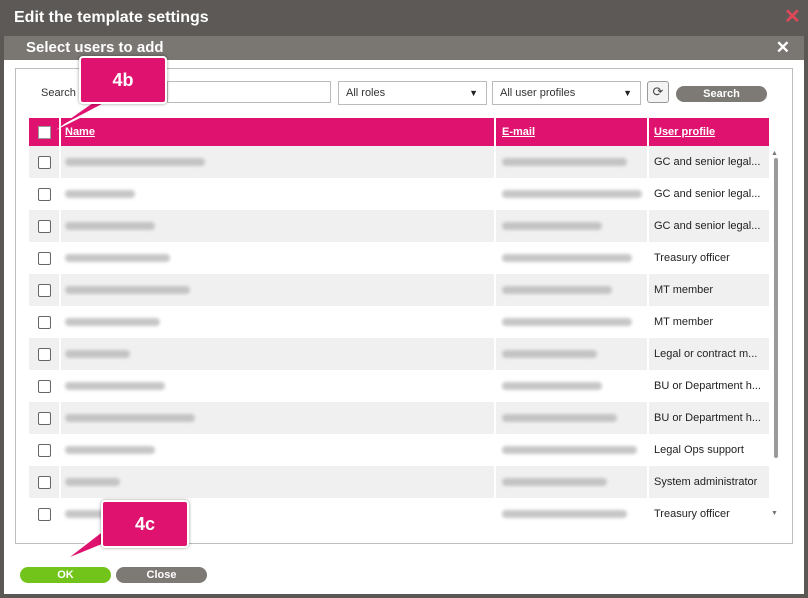  What do you see at coordinates (44, 132) in the screenshot?
I see `select-all-checkbox` at bounding box center [44, 132].